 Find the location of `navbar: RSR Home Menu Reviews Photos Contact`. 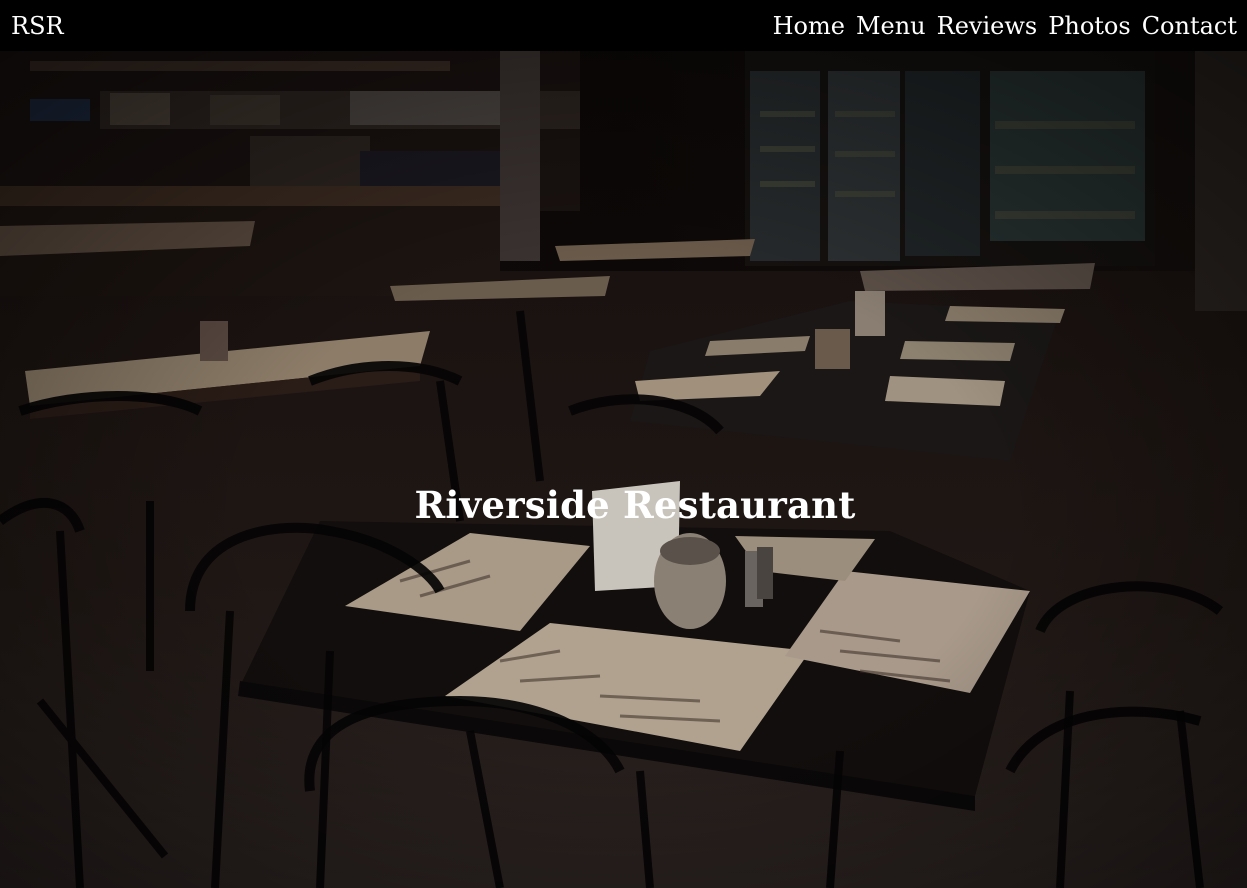

navbar: RSR Home Menu Reviews Photos Contact is located at coordinates (623, 25).